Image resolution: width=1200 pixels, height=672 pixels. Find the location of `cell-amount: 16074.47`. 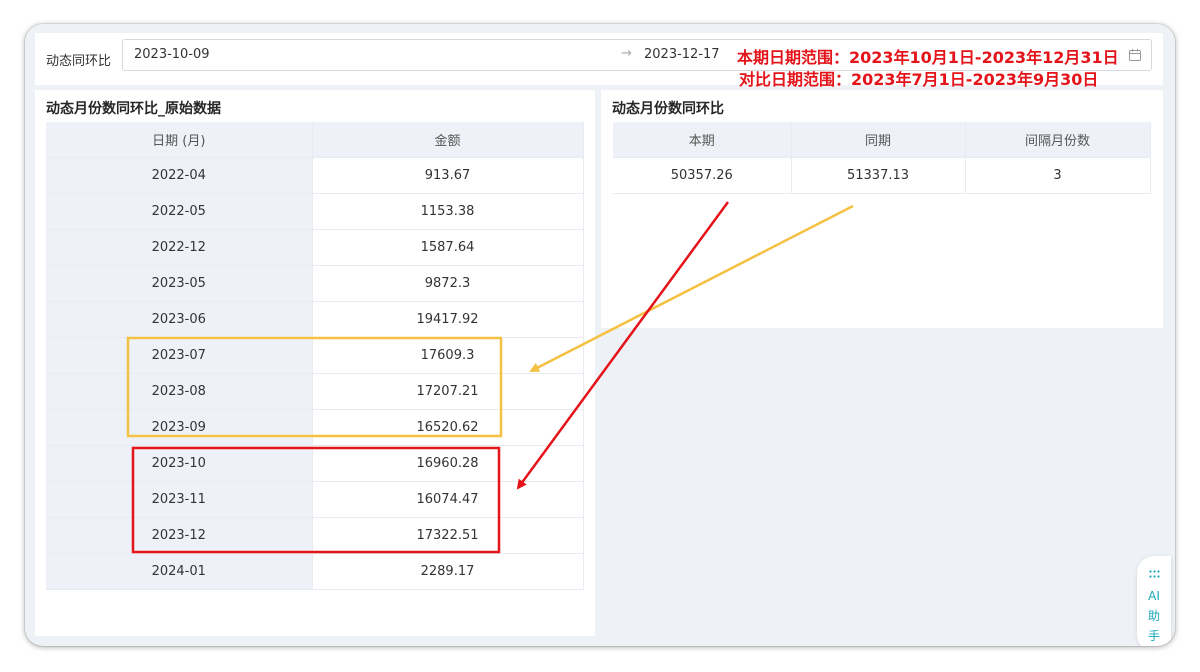

cell-amount: 16074.47 is located at coordinates (448, 499).